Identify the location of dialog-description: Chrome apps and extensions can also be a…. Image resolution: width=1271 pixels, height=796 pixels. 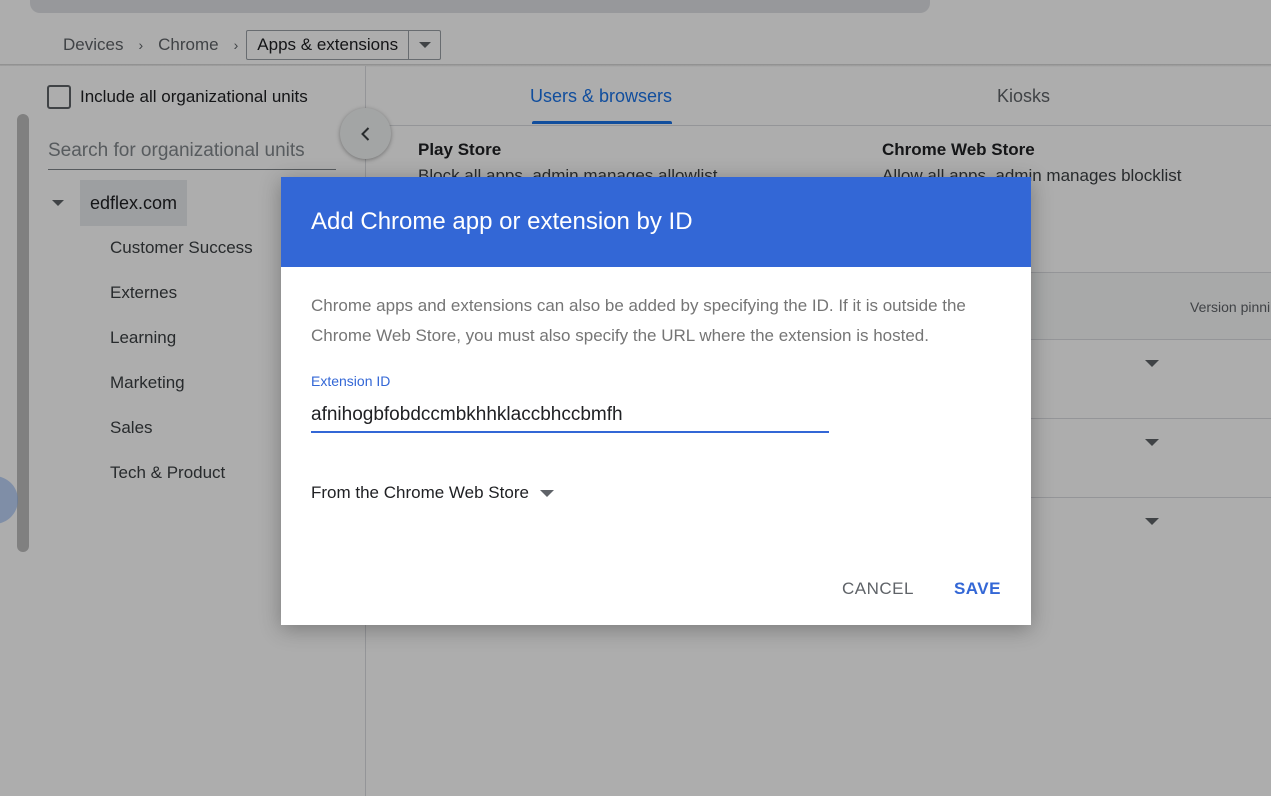
(638, 320).